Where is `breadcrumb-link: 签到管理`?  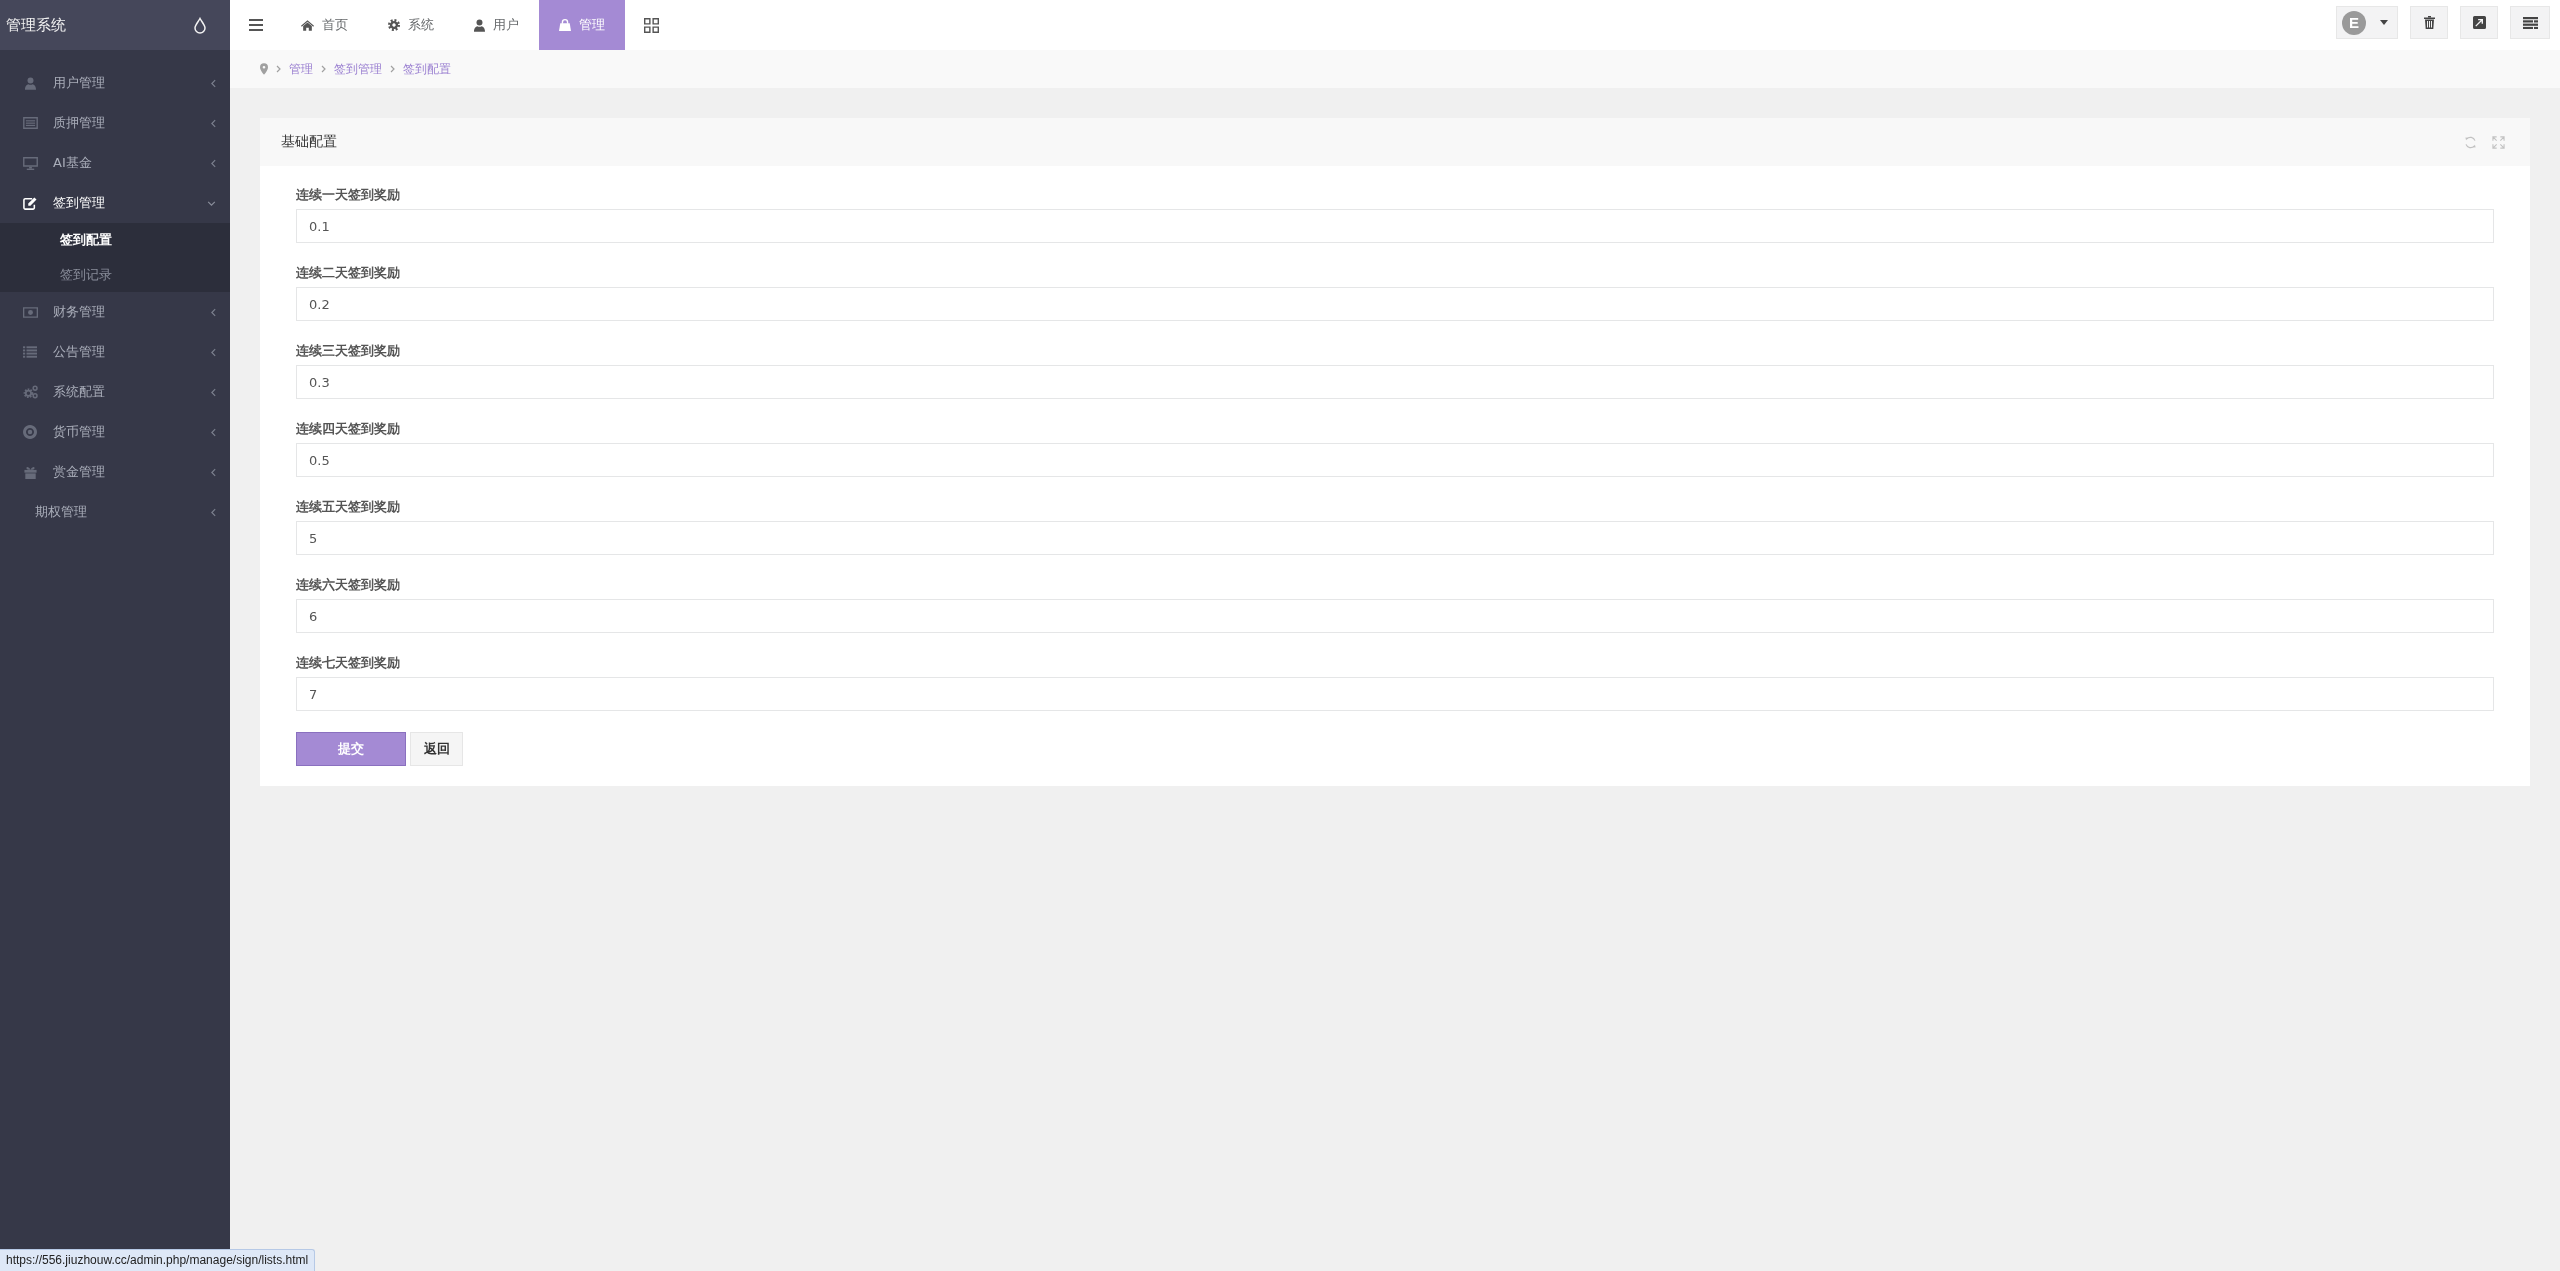 breadcrumb-link: 签到管理 is located at coordinates (358, 69).